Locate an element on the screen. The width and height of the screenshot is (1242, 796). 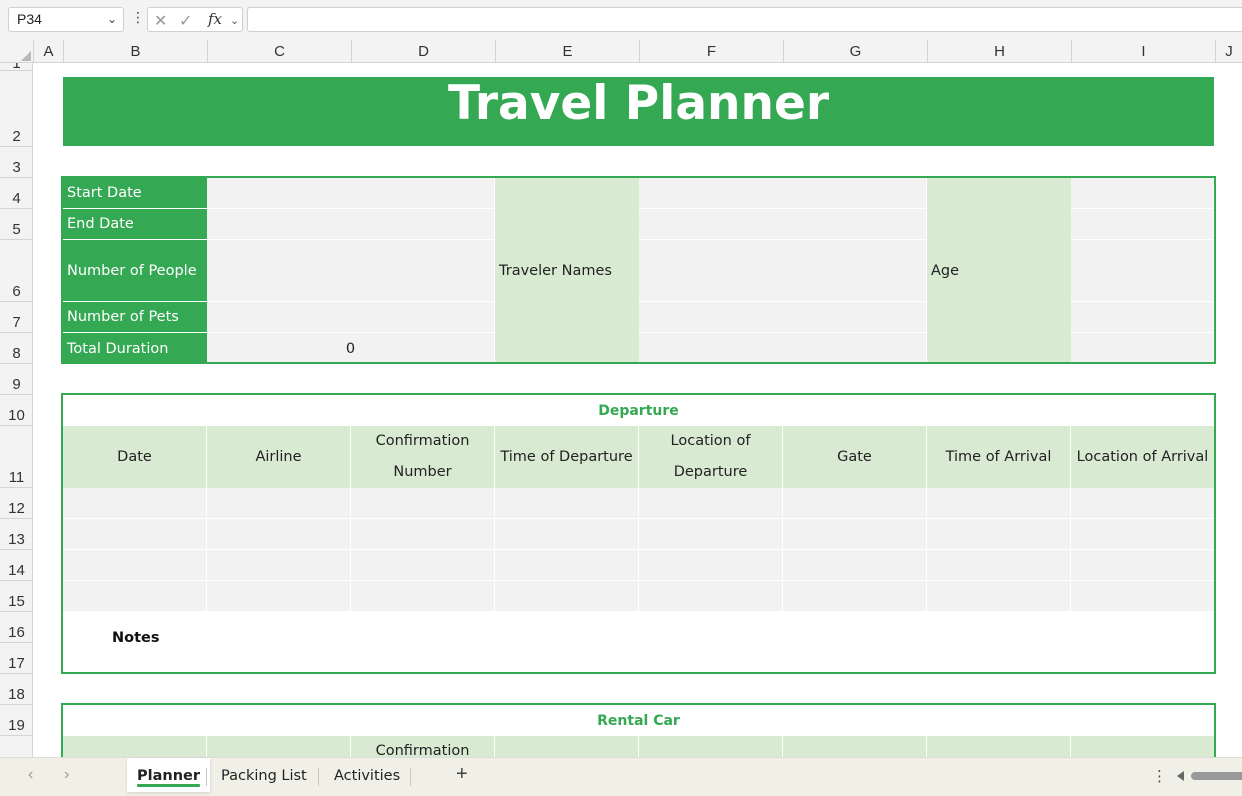
row-header-17: 17 is located at coordinates (16, 658).